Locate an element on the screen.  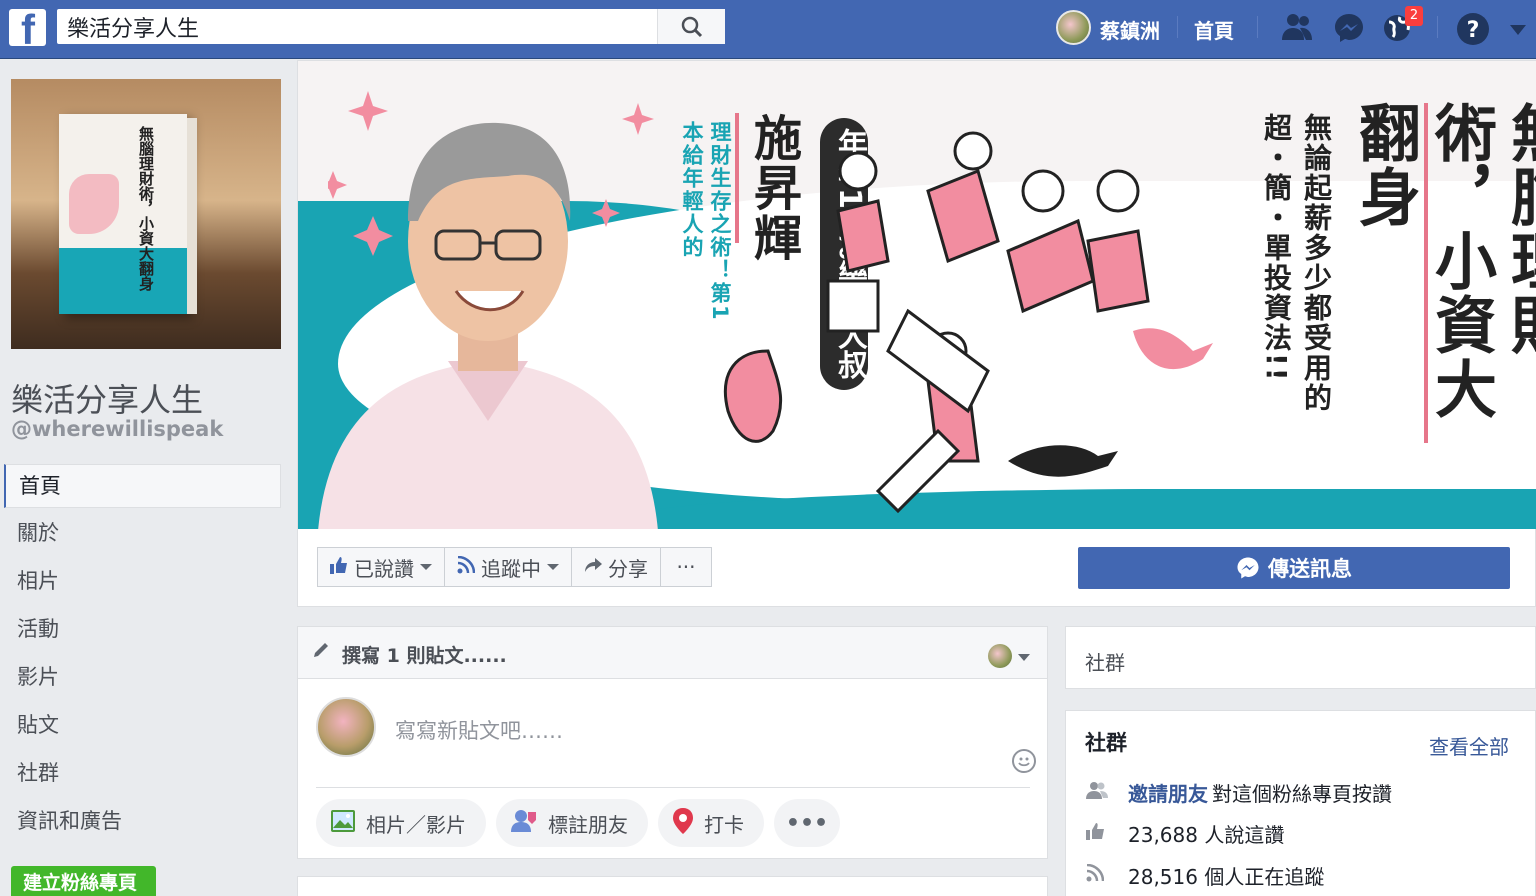
page-name: 樂活分享人生 is located at coordinates (107, 400).